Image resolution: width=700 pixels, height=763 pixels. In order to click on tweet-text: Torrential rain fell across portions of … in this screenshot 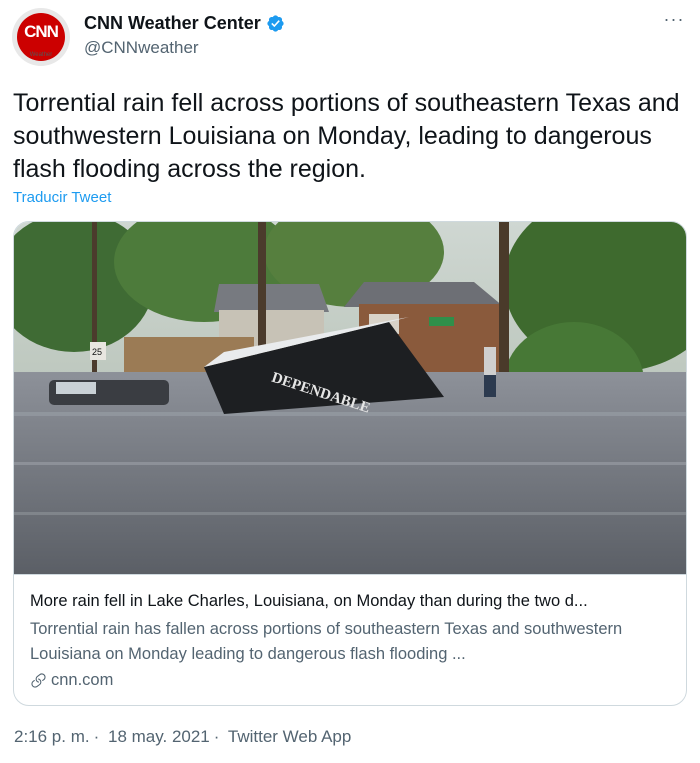, I will do `click(346, 136)`.